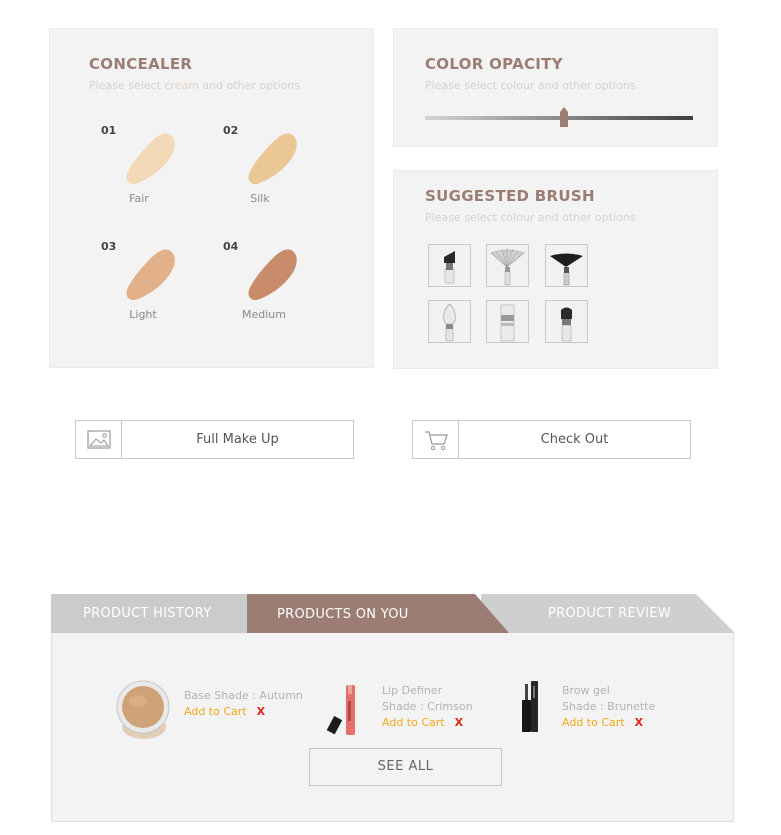  I want to click on slider-thumb-icon, so click(564, 117).